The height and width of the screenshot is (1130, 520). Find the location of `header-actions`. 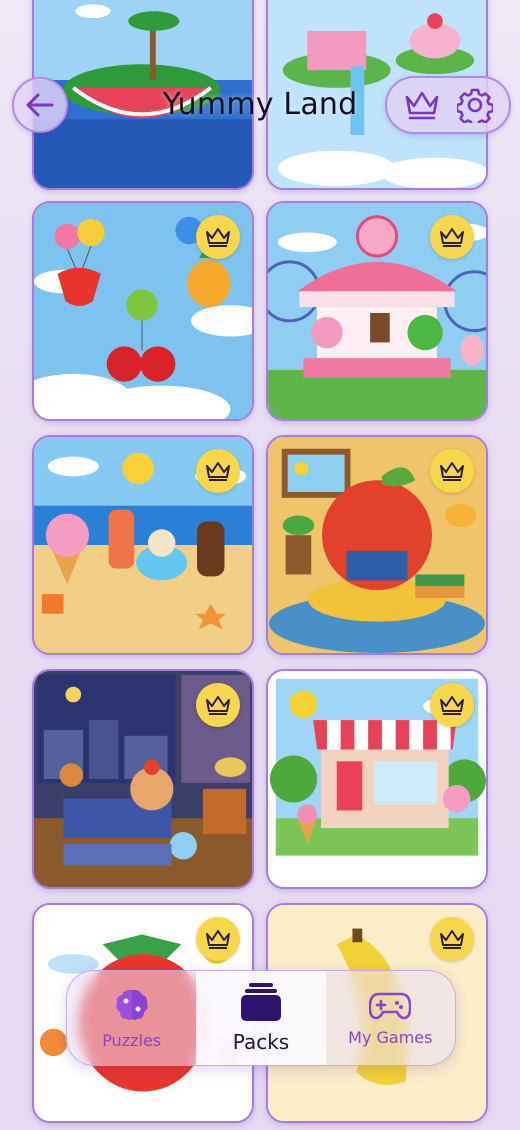

header-actions is located at coordinates (448, 105).